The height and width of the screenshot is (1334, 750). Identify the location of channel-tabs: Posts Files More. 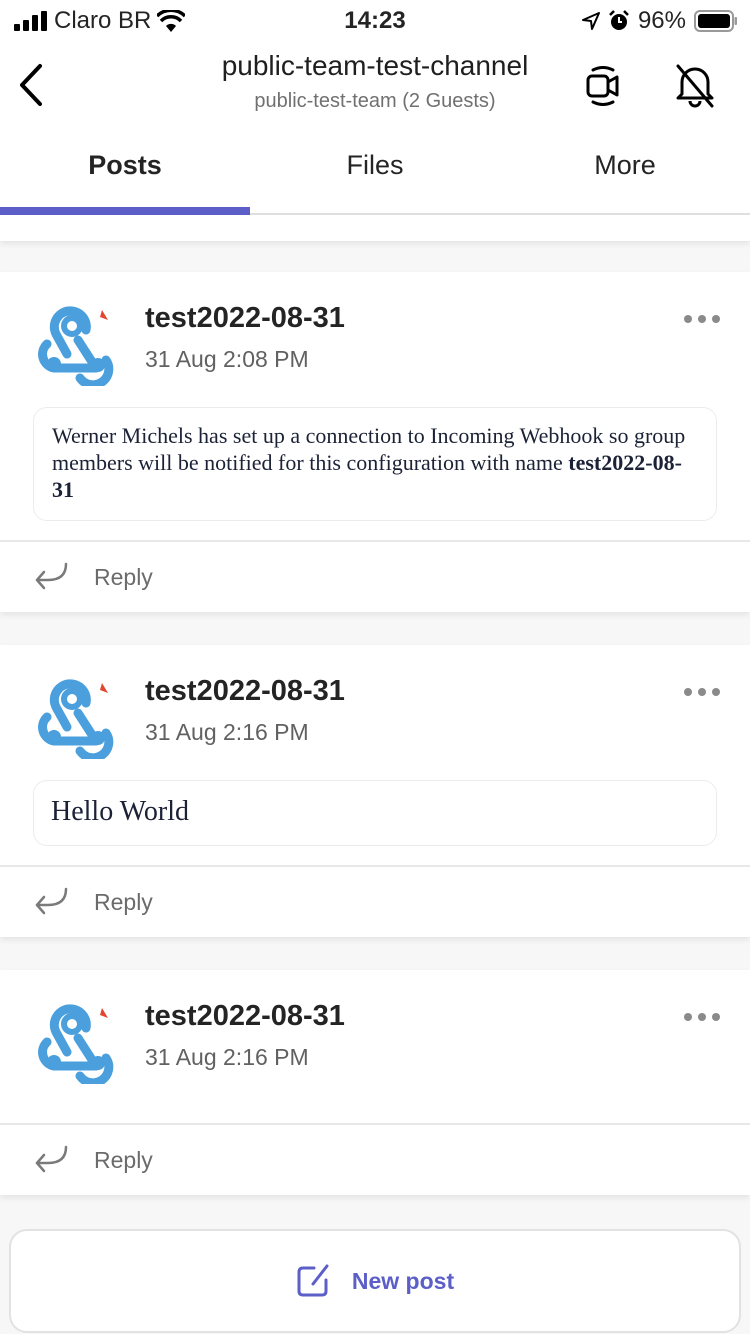
(375, 172).